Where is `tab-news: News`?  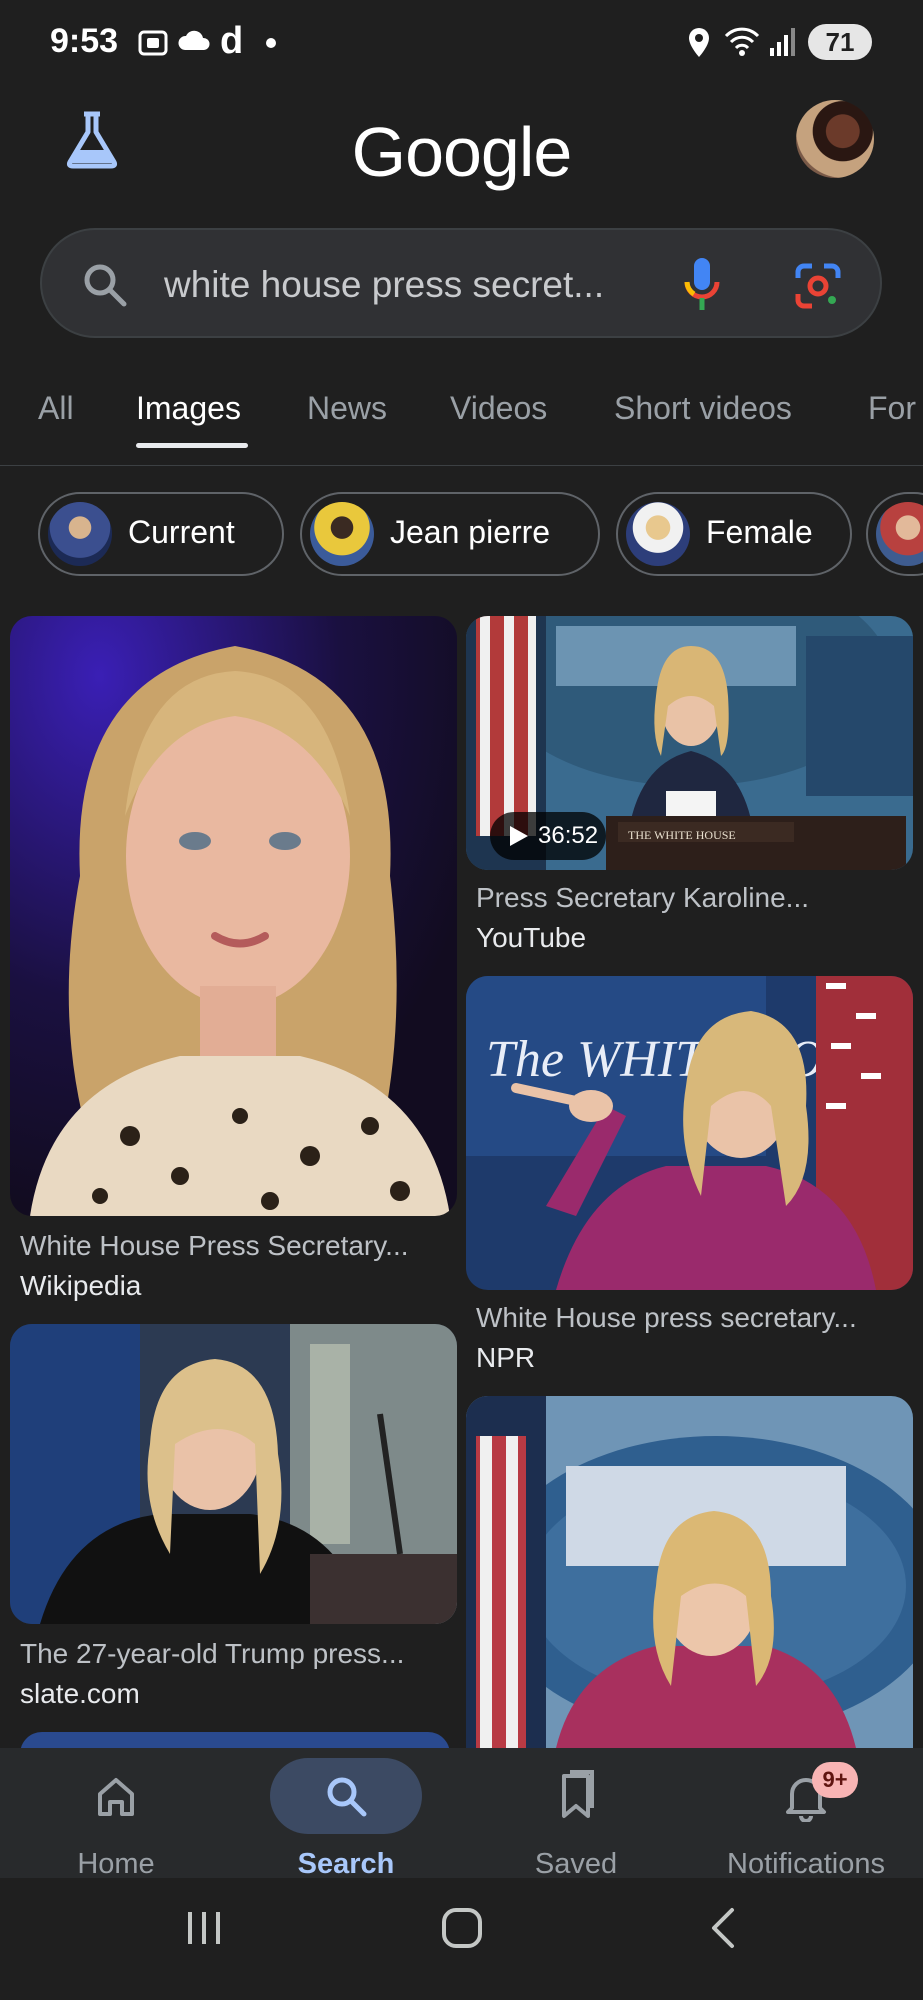
tab-news: News is located at coordinates (347, 408).